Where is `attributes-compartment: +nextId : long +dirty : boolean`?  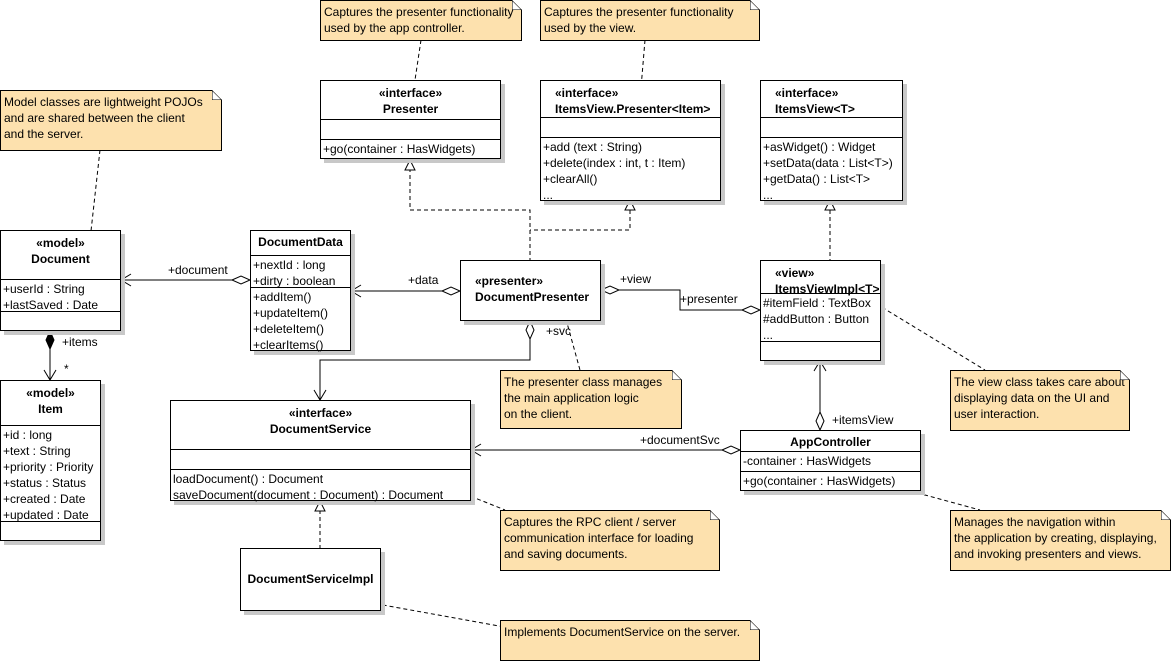
attributes-compartment: +nextId : long +dirty : boolean is located at coordinates (300, 271).